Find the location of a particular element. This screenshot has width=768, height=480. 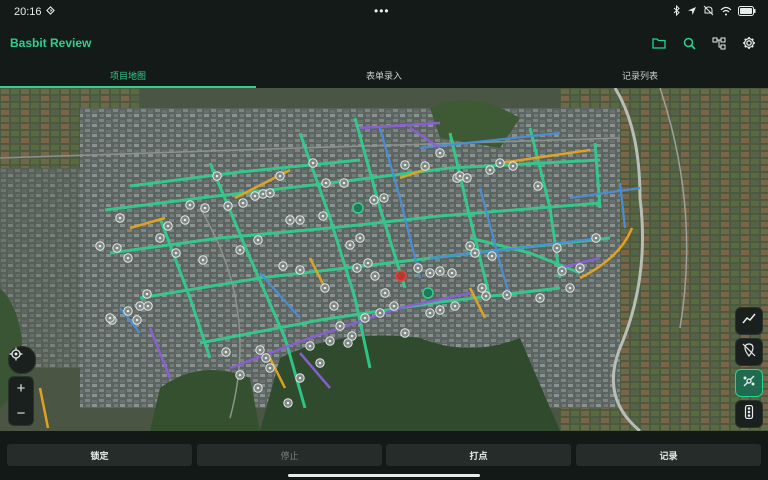

tab-project-map: 项目地图 is located at coordinates (128, 75).